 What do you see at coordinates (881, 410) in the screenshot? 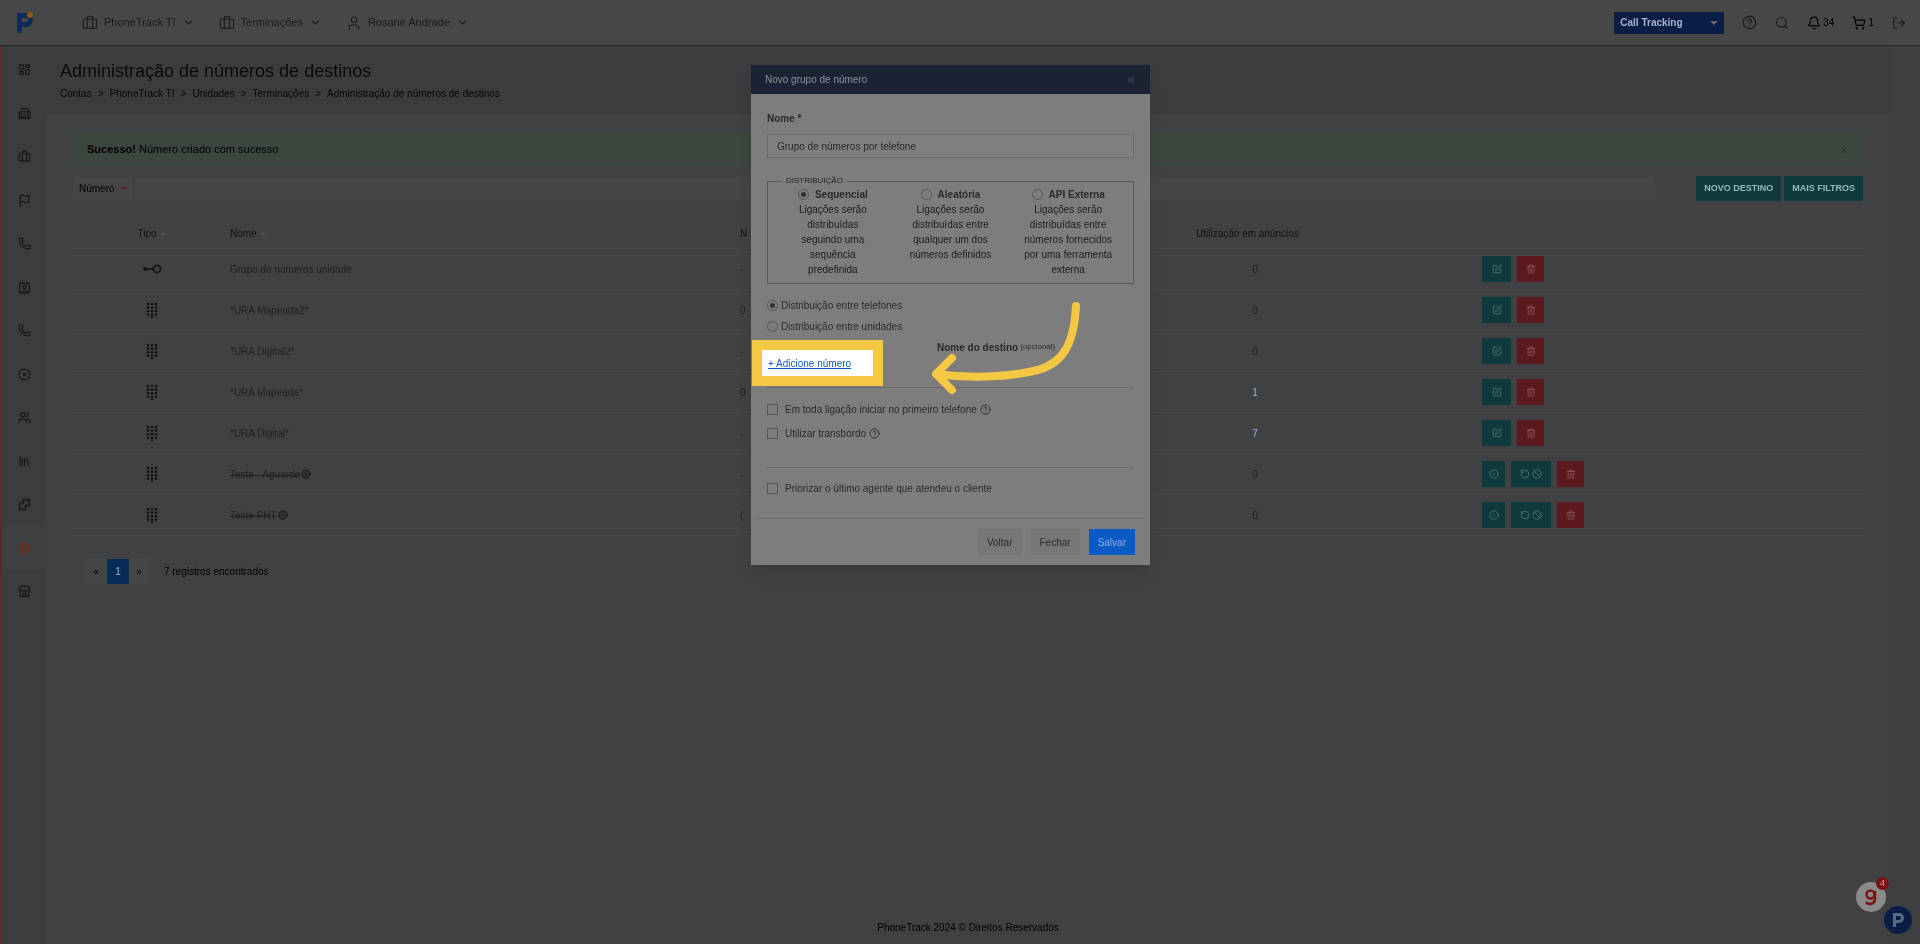
I see `checkbox-label: Em toda ligação iniciar no primeiro telefone` at bounding box center [881, 410].